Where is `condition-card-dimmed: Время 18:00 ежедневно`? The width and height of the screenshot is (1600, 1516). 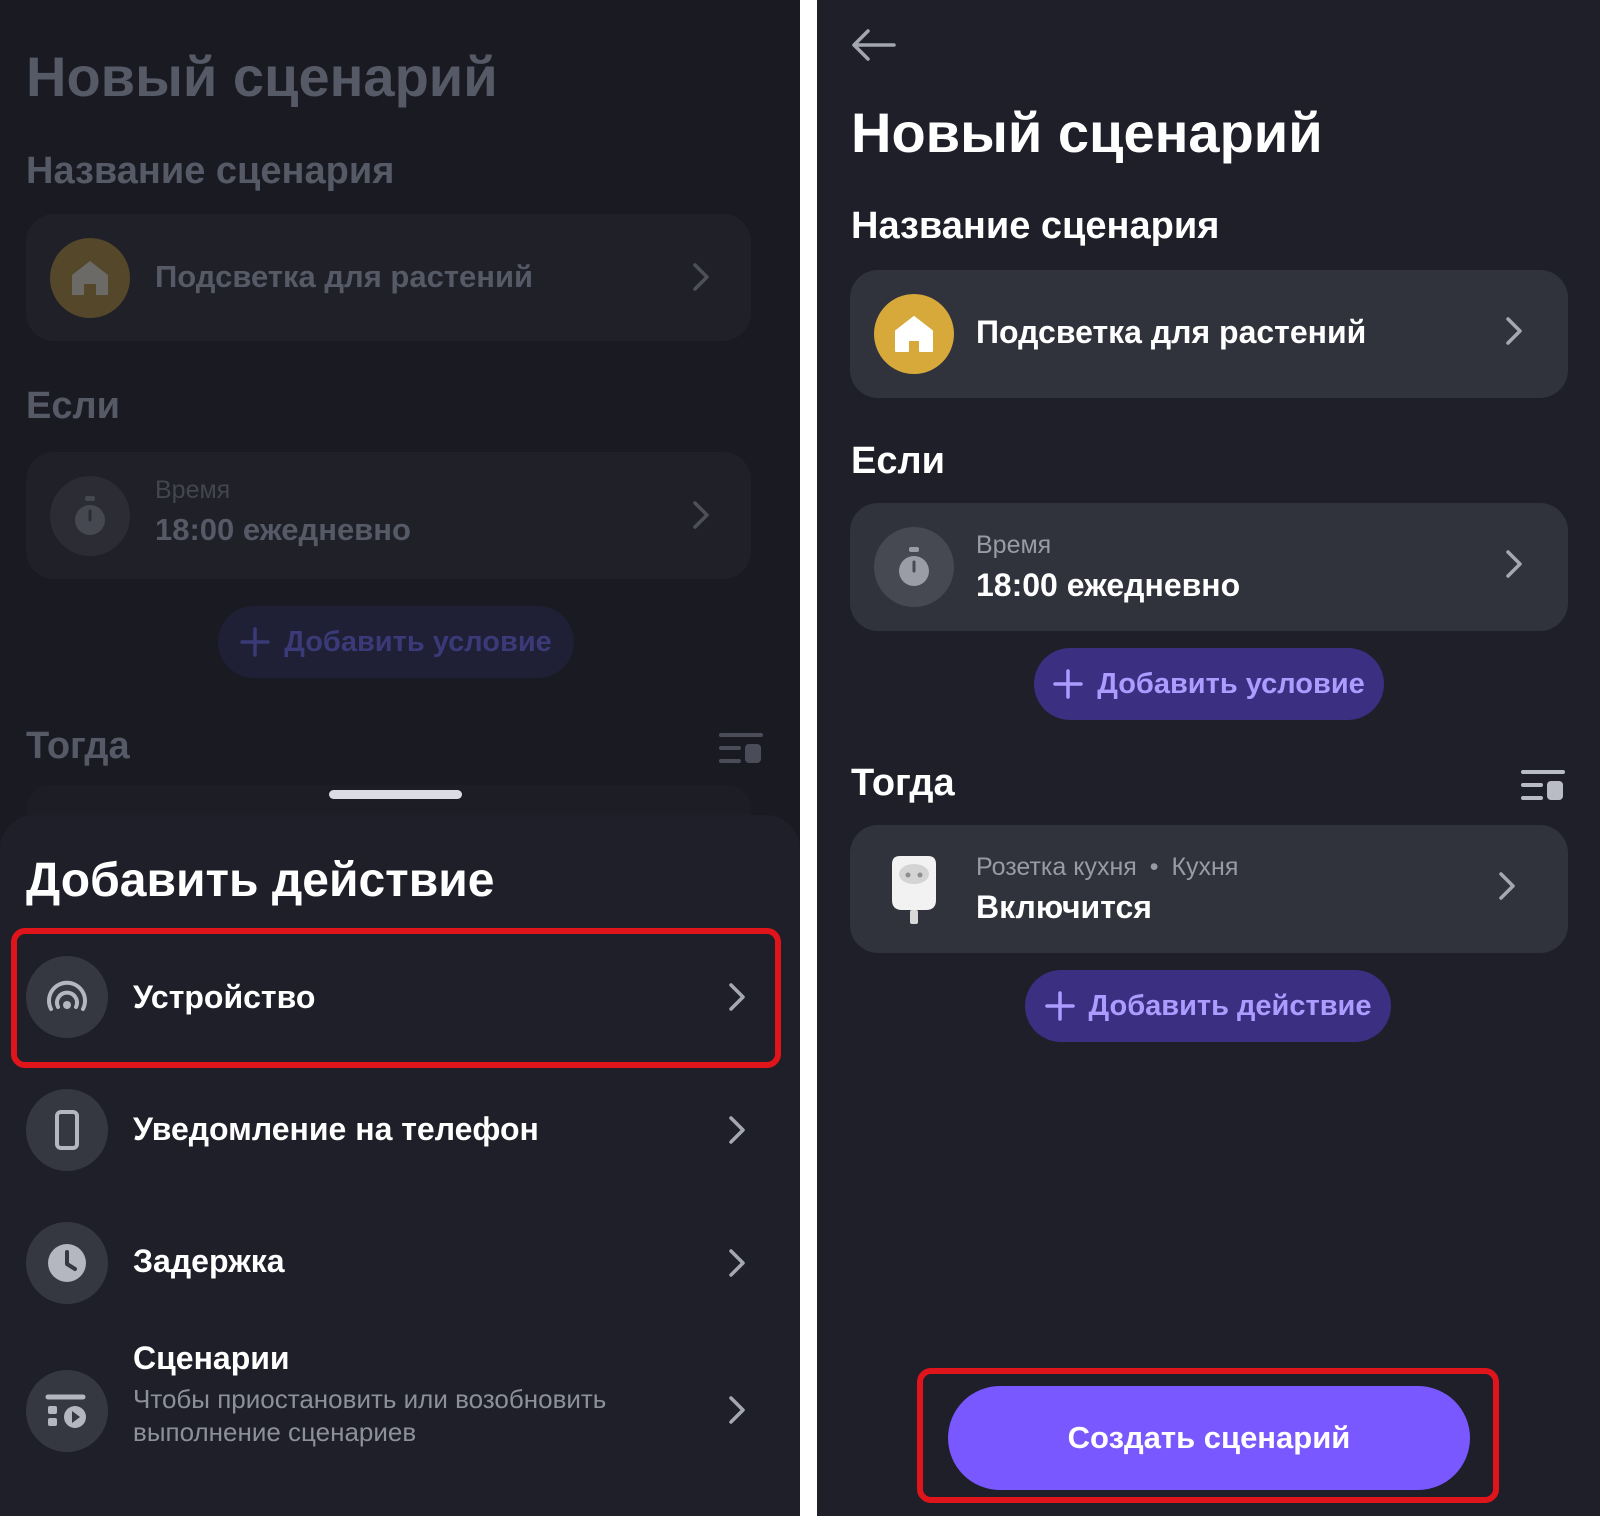 condition-card-dimmed: Время 18:00 ежедневно is located at coordinates (388, 515).